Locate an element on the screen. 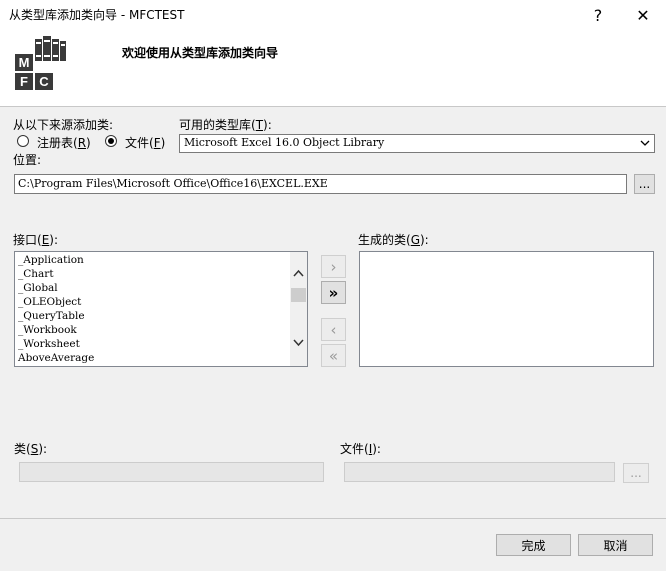  location-label: 位置: is located at coordinates (27, 160).